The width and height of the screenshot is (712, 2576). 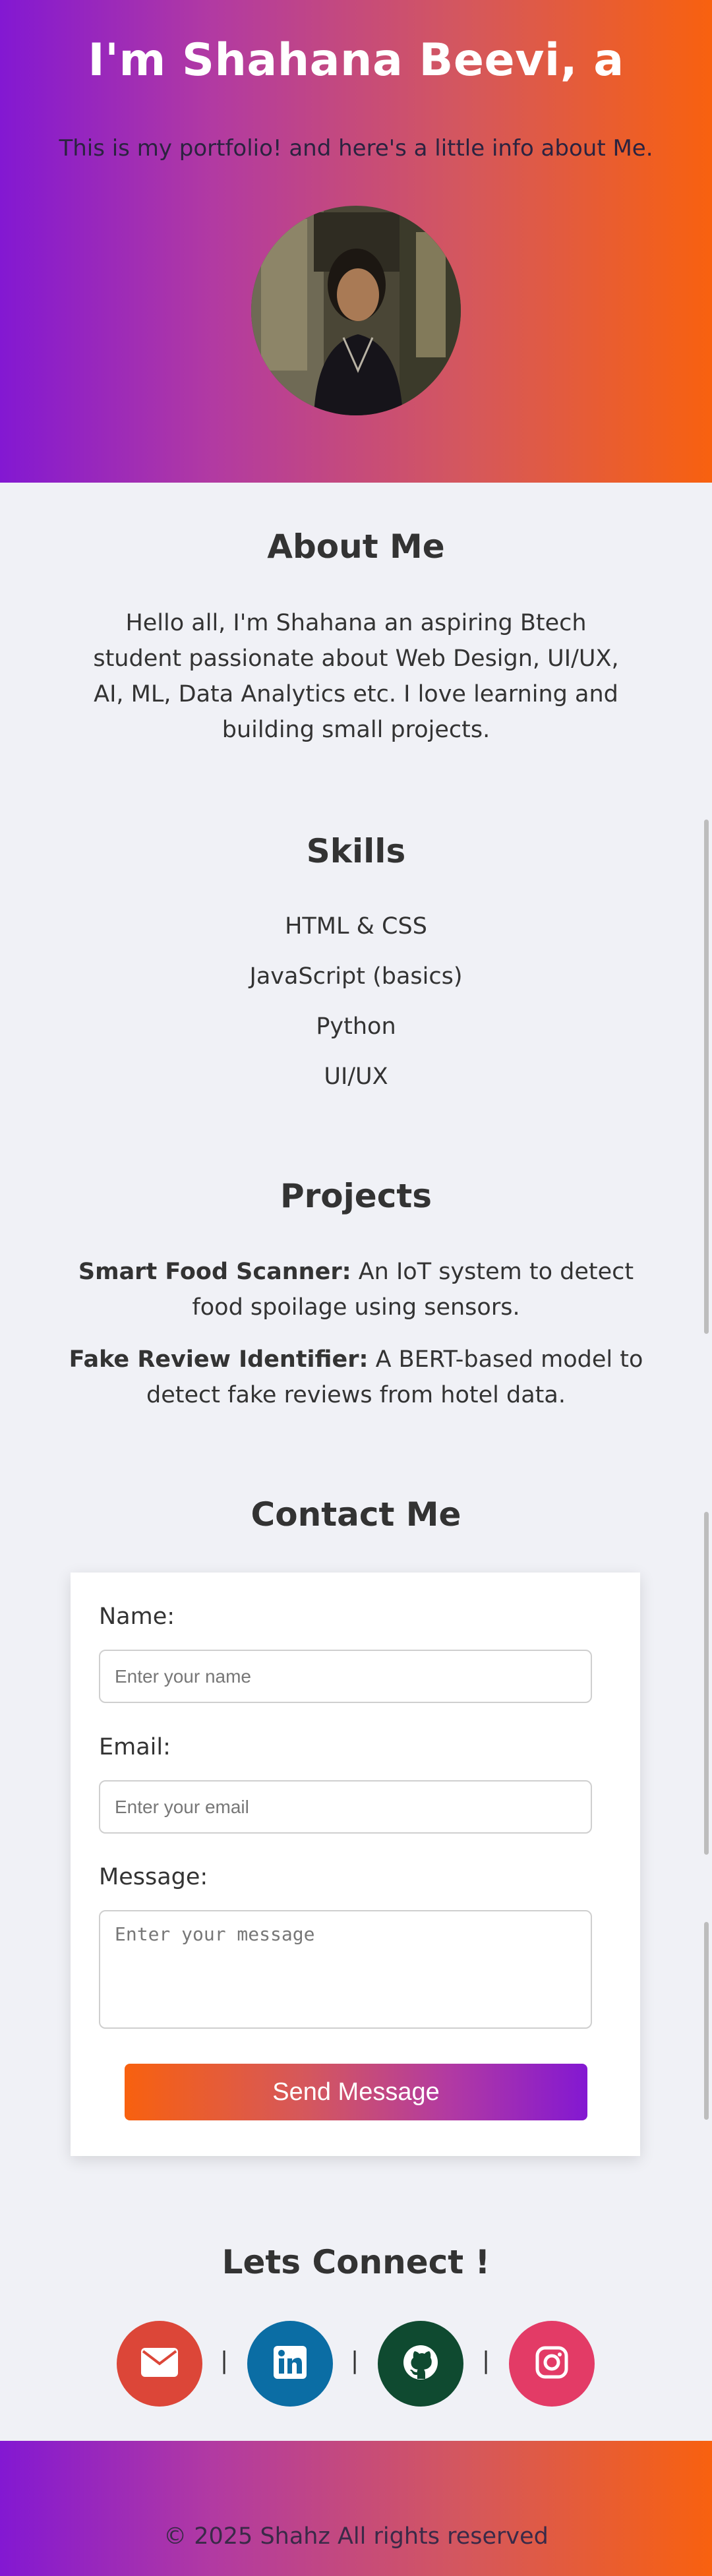 I want to click on project-name: Fake Review Identifier:, so click(x=219, y=1359).